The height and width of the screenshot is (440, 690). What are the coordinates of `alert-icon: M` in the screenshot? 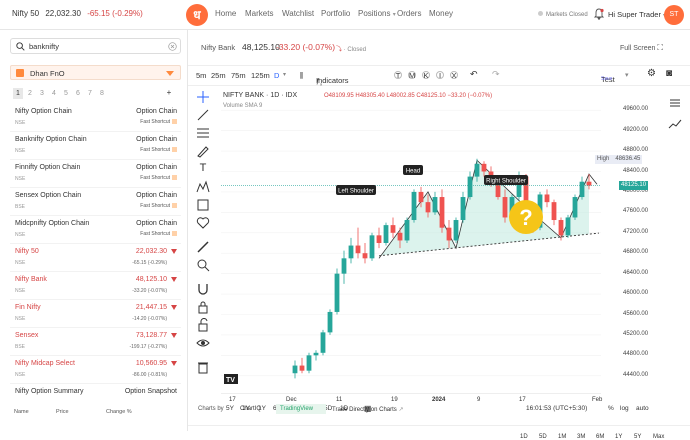 It's located at (412, 75).